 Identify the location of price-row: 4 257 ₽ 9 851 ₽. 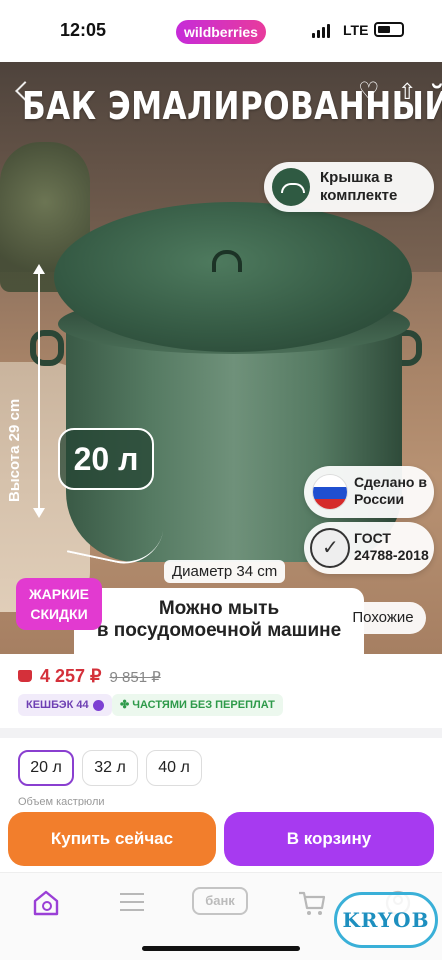
(89, 676).